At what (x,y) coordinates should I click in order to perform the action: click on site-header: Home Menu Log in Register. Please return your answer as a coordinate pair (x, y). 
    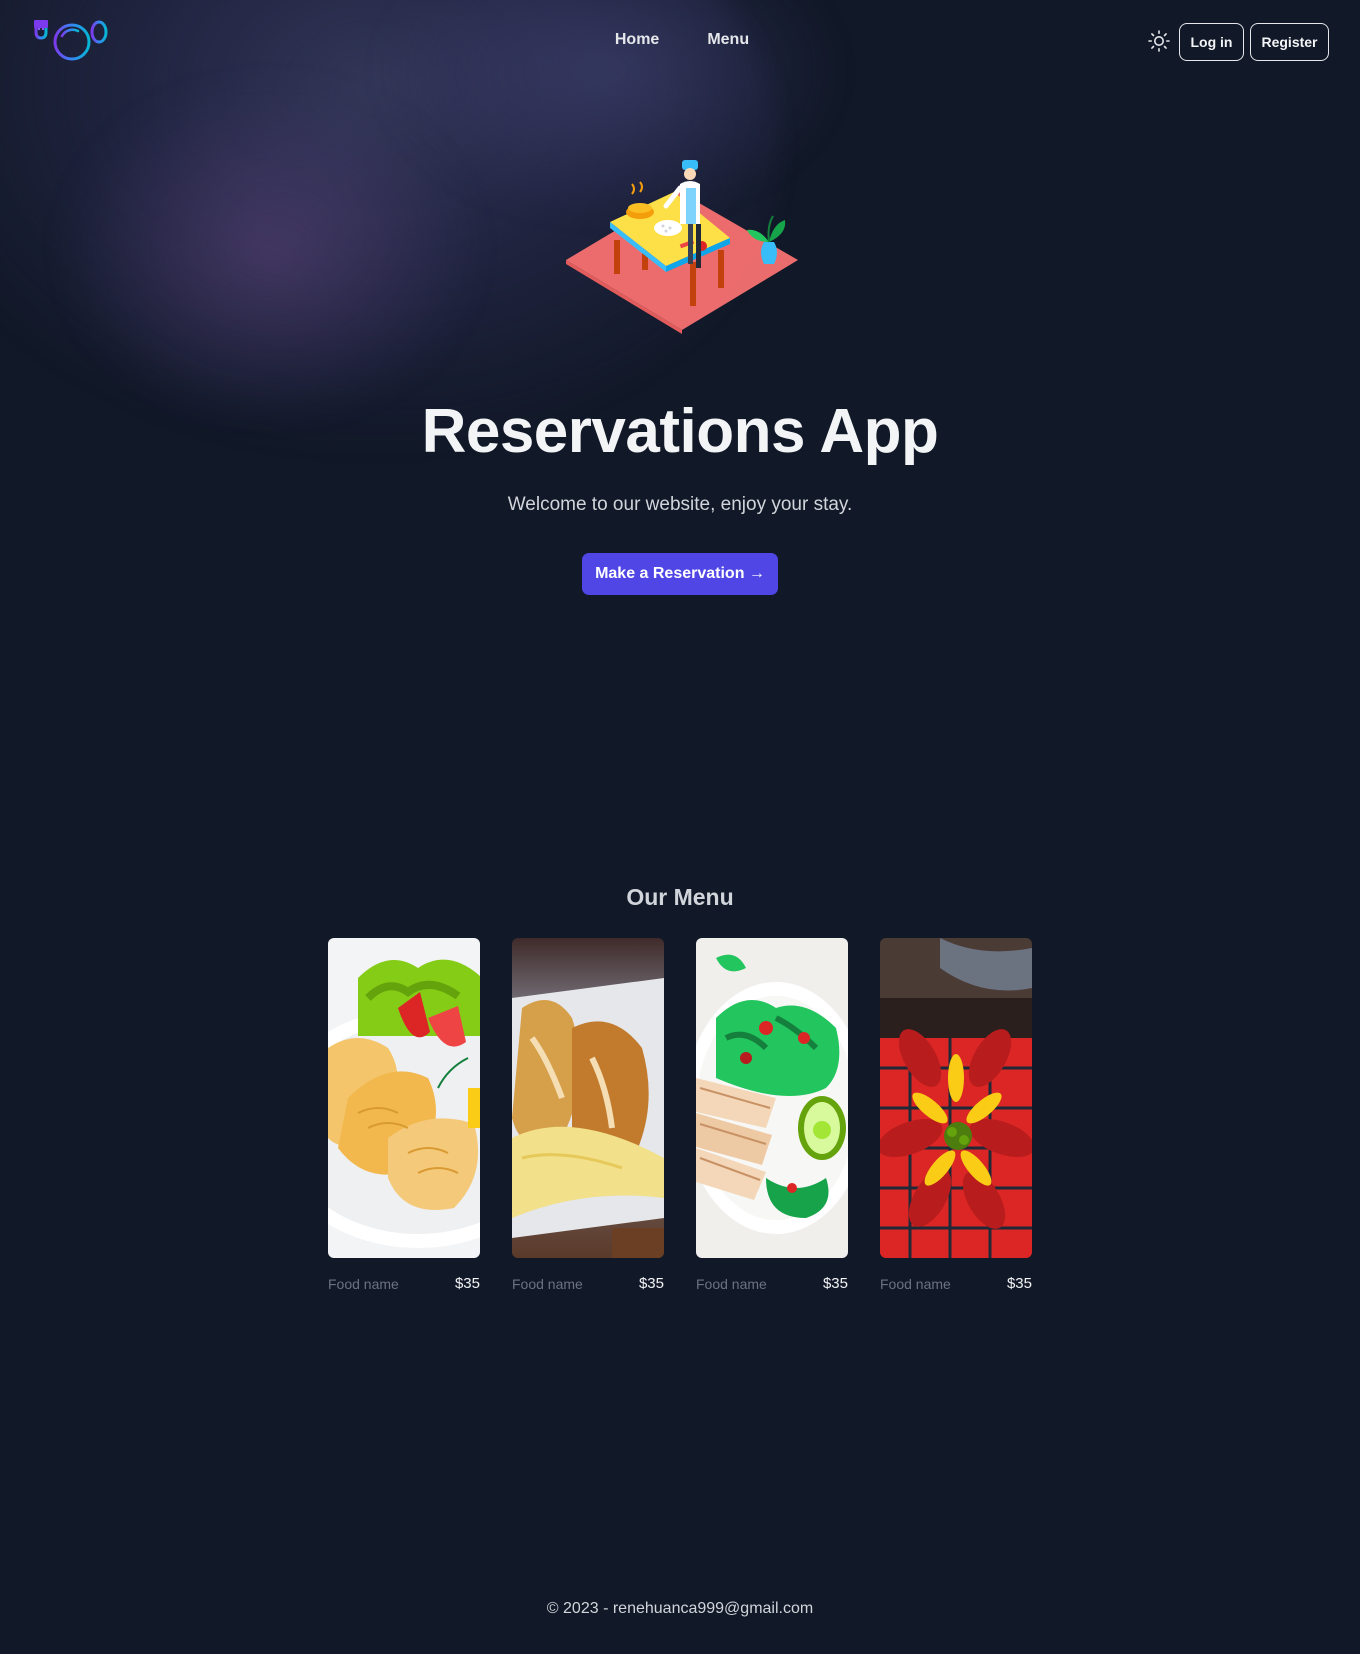
    Looking at the image, I should click on (680, 42).